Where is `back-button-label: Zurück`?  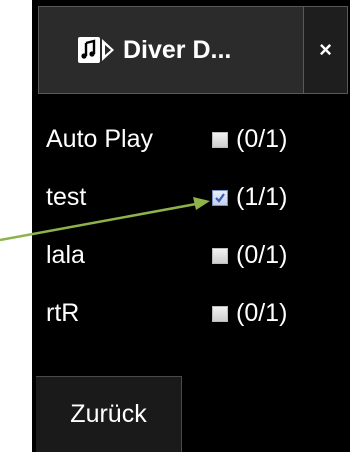 back-button-label: Zurück is located at coordinates (108, 414).